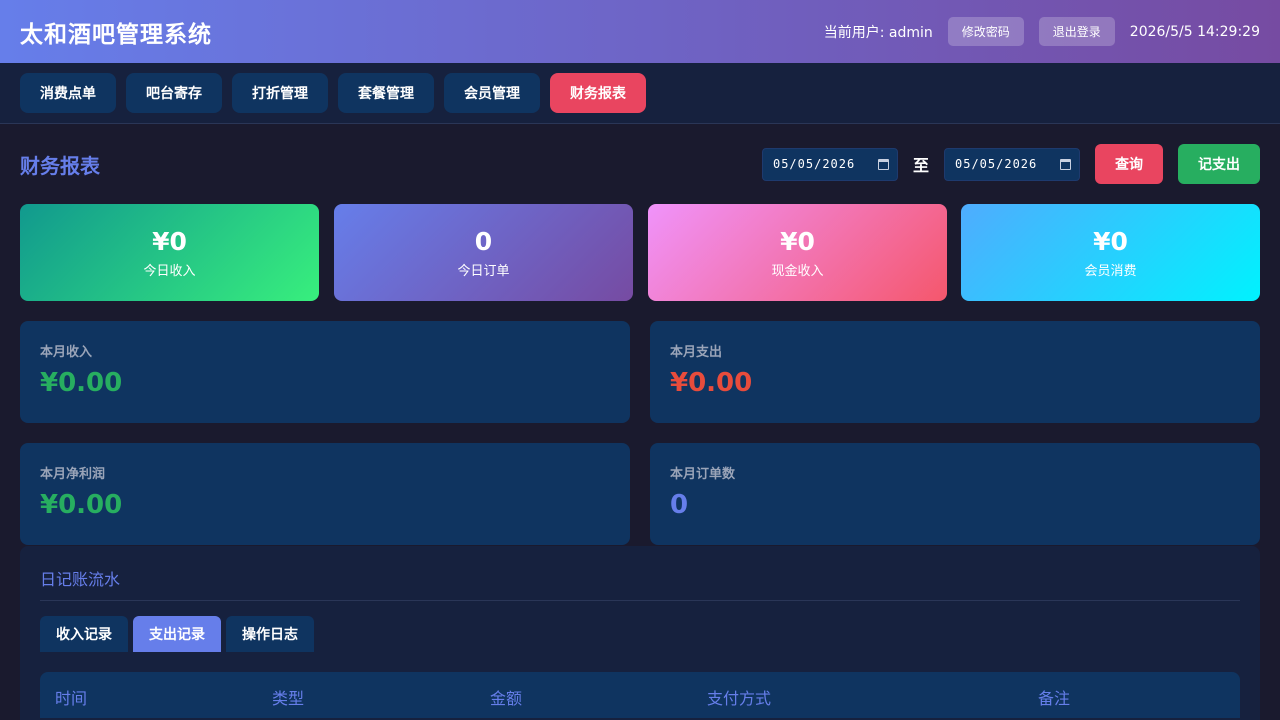 The image size is (1280, 720). I want to click on summary-card-month-orders: 本月订单数 0, so click(955, 494).